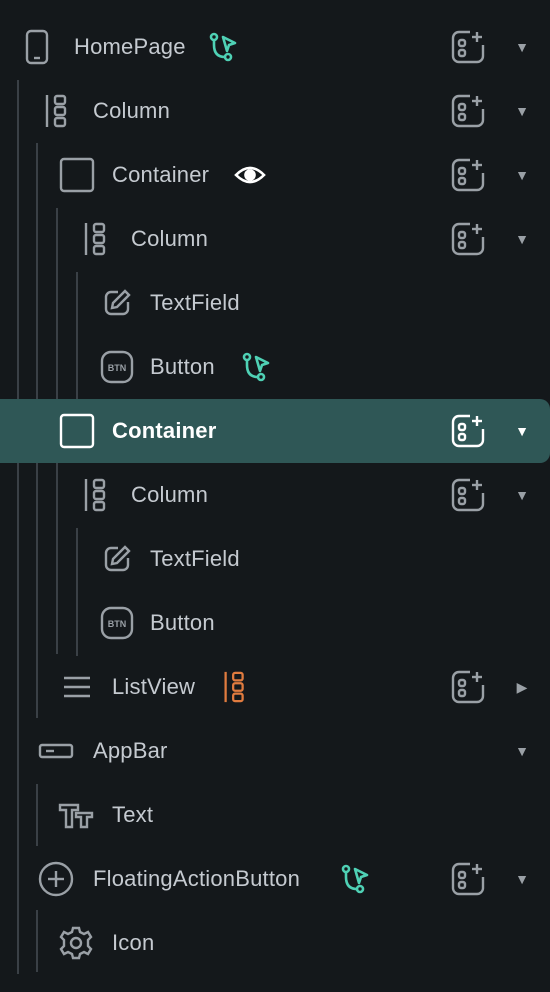  Describe the element at coordinates (133, 814) in the screenshot. I see `tree-row-label: Text` at that location.